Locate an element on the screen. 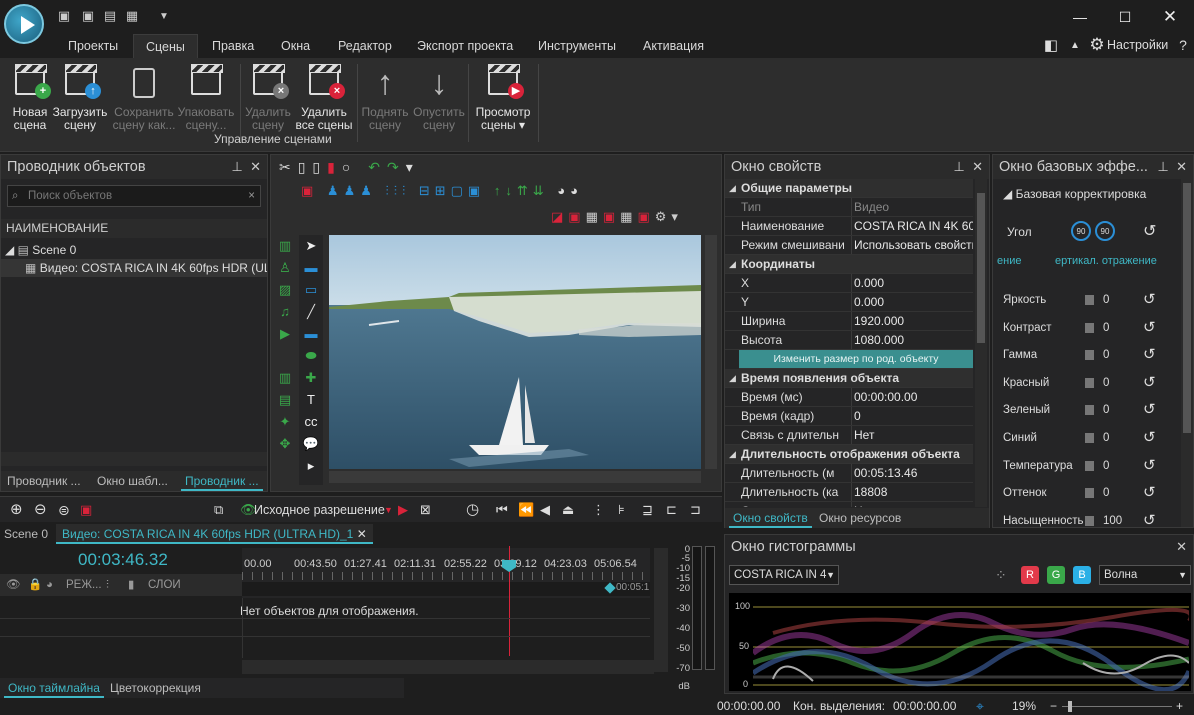 This screenshot has height=715, width=1194. gear-icon: ⚙ is located at coordinates (1097, 45).